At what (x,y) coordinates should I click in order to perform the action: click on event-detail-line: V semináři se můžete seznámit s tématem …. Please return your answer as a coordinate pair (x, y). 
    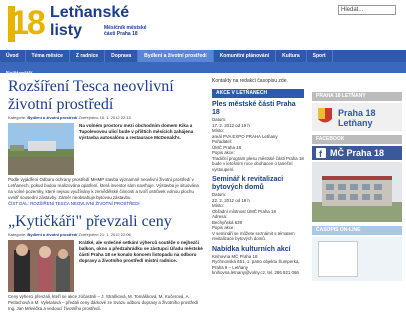
    Looking at the image, I should click on (253, 236).